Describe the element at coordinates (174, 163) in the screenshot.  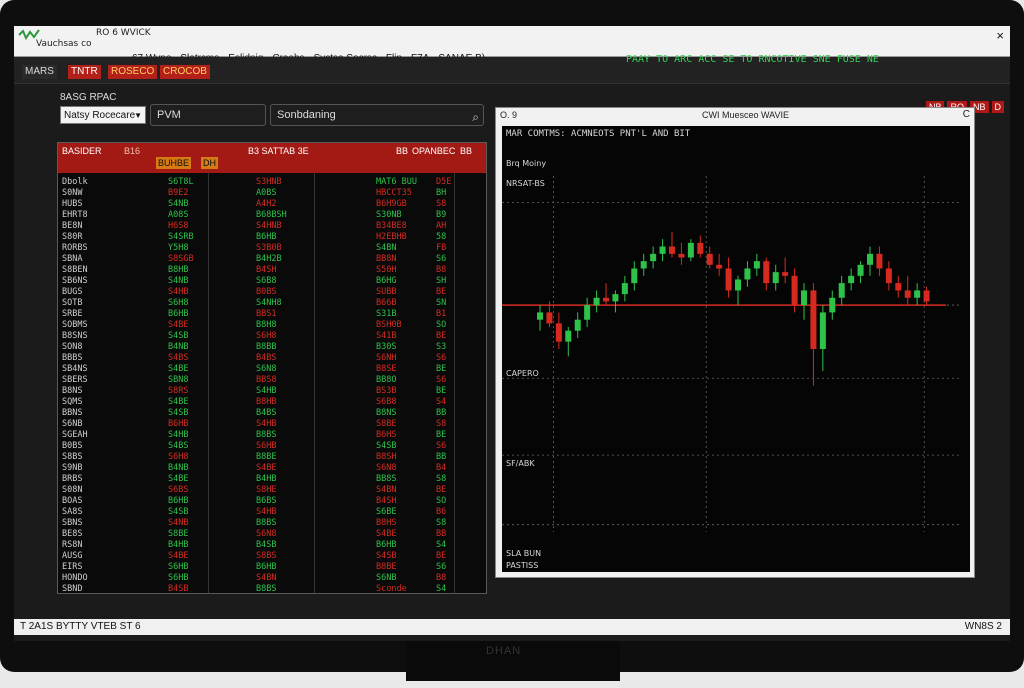
I see `column-subheader: BUHBE` at that location.